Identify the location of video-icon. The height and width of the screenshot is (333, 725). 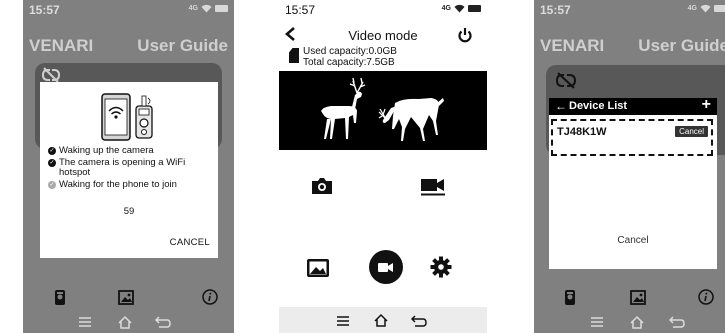
(385, 267).